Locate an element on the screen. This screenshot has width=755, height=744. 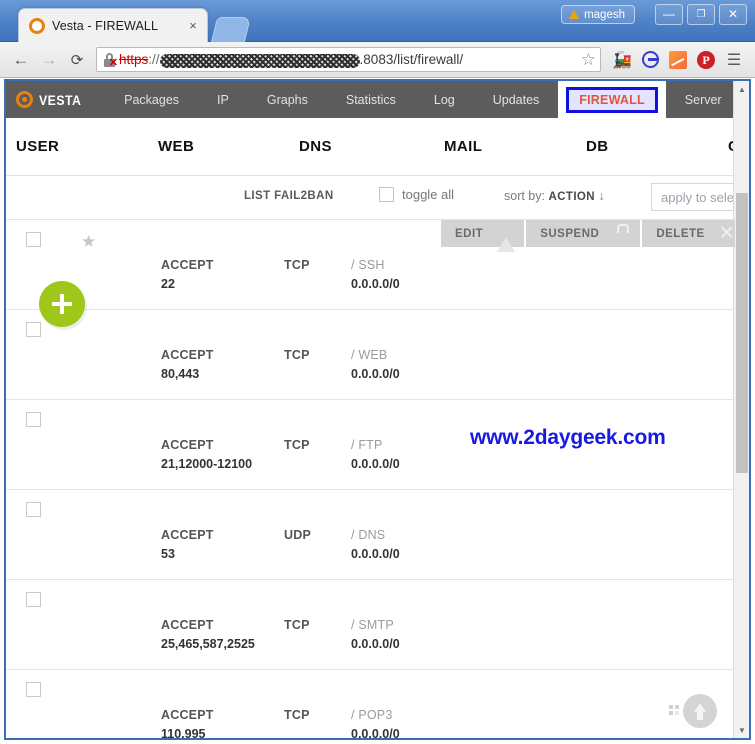
rule-port: 53 is located at coordinates (168, 554).